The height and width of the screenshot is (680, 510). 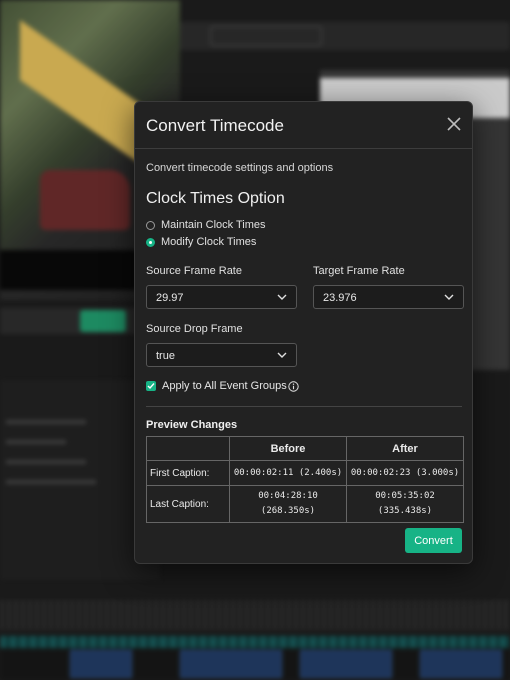 What do you see at coordinates (209, 242) in the screenshot?
I see `radio-label: Modify Clock Times` at bounding box center [209, 242].